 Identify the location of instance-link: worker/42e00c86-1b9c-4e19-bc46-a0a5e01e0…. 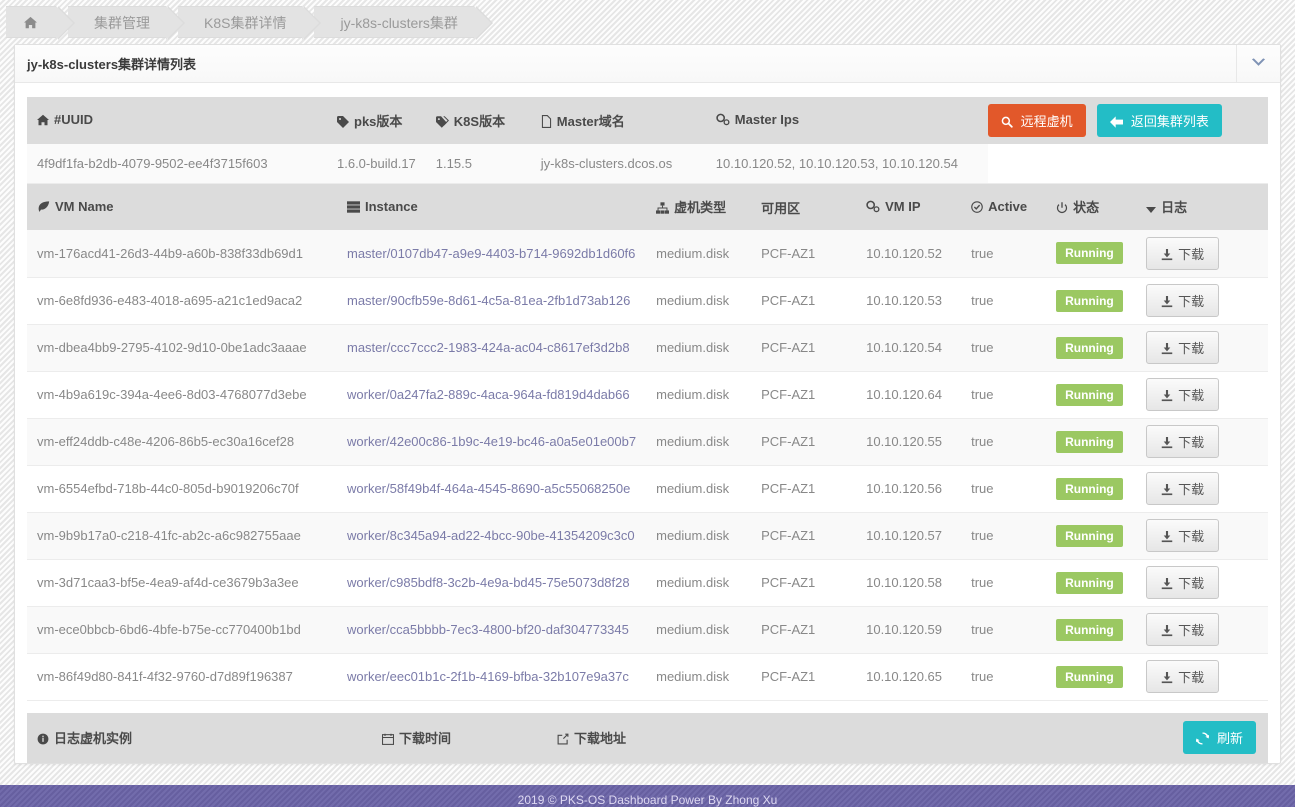
(491, 441).